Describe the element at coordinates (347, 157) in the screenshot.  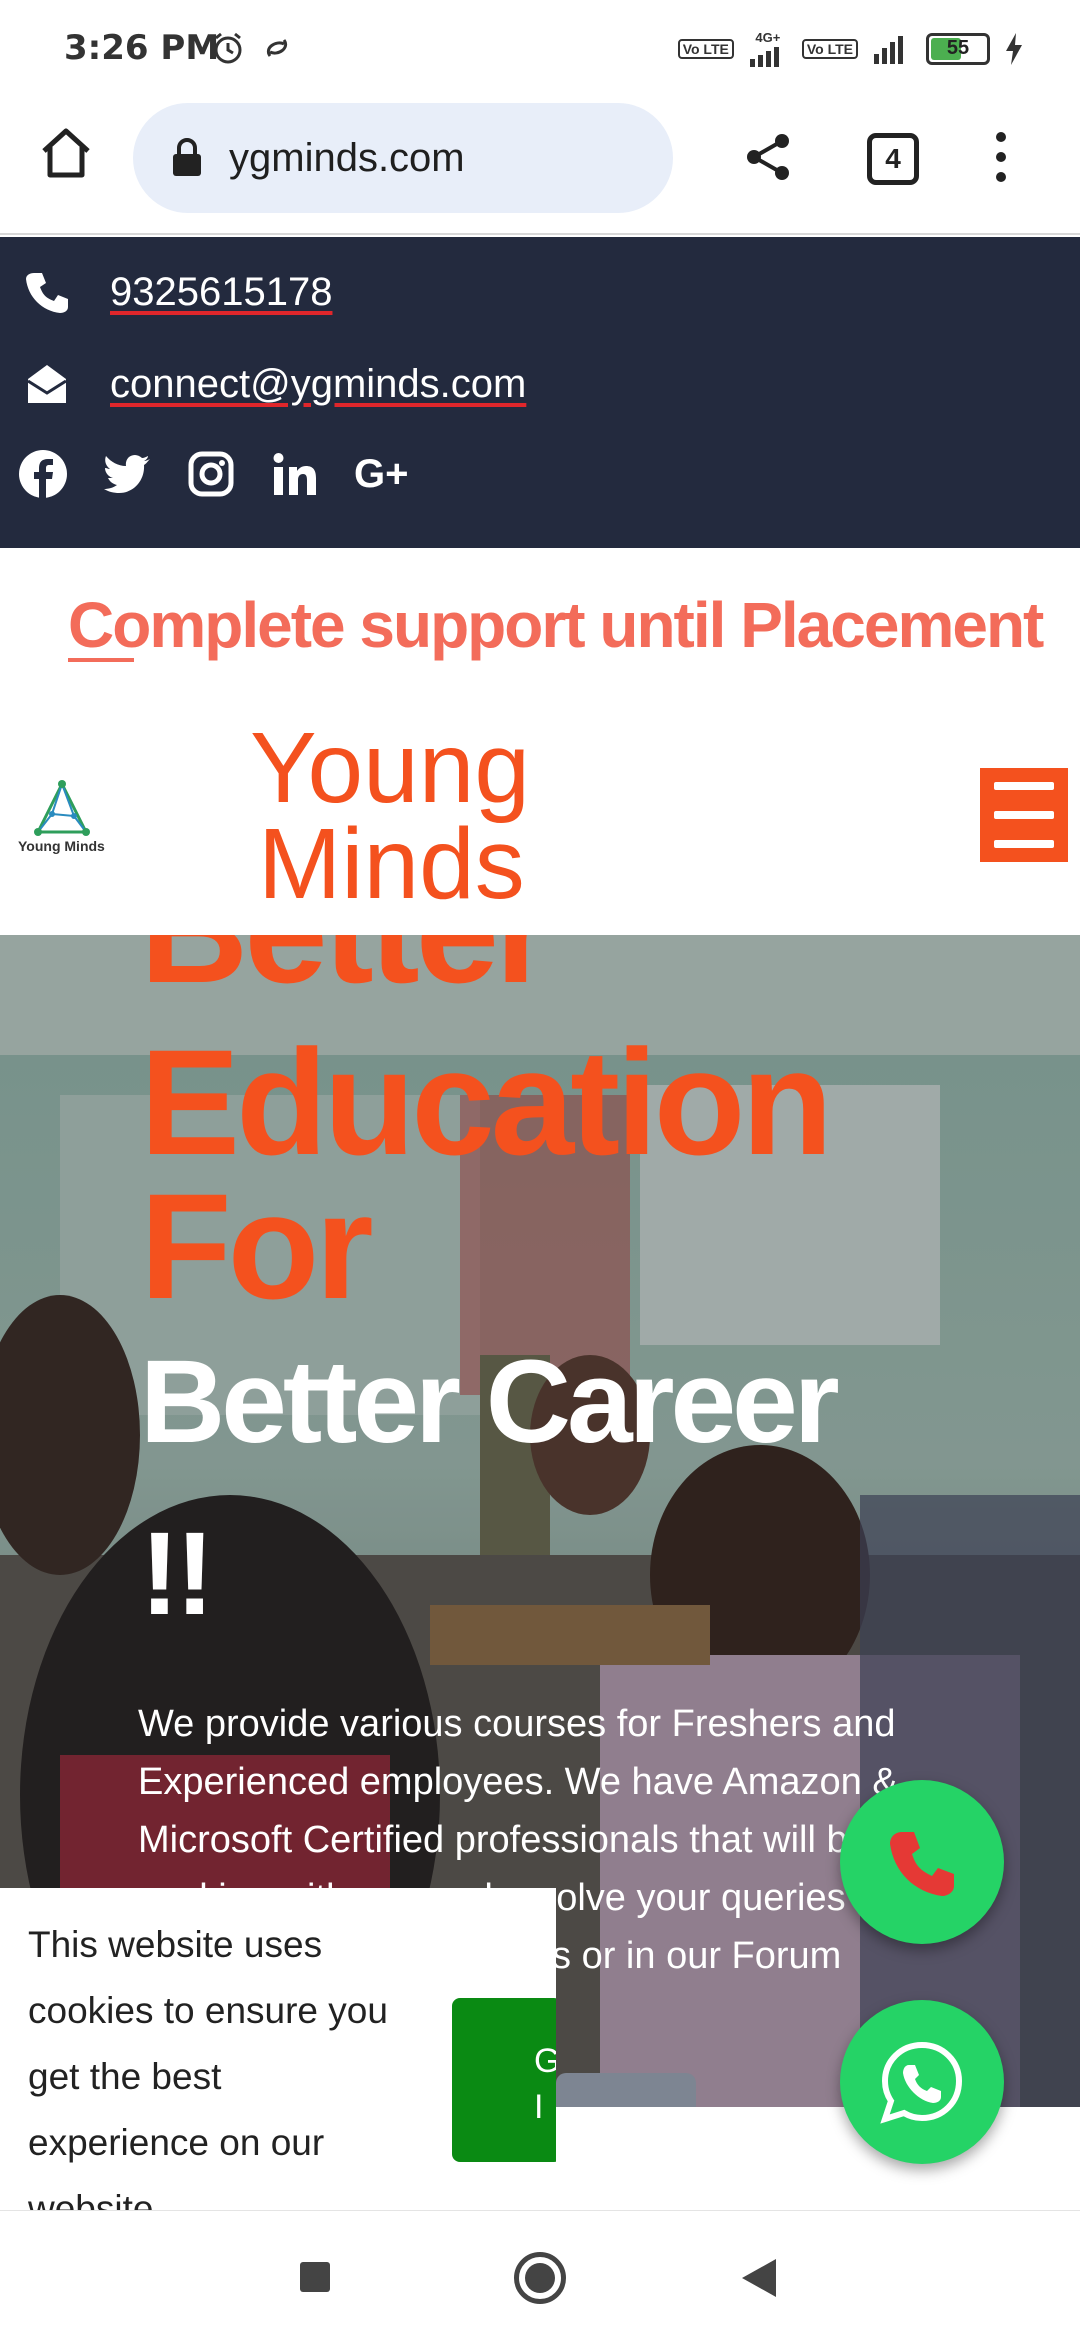
I see `url-text: ygminds.com` at that location.